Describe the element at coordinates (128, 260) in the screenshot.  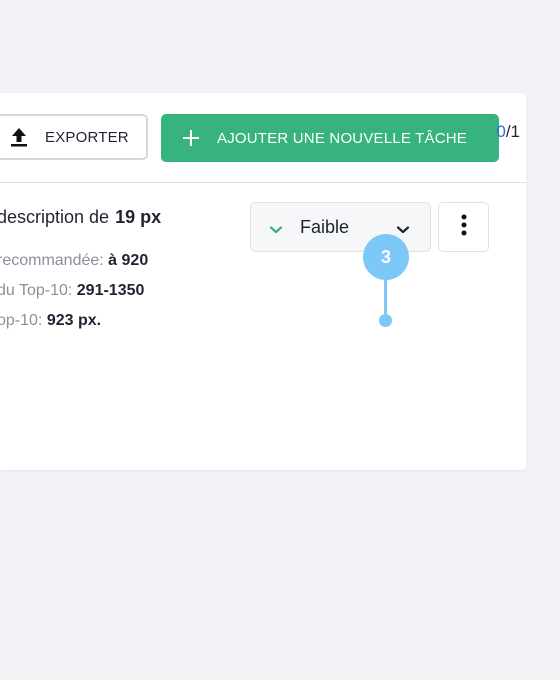
I see `metric-value: à 920` at that location.